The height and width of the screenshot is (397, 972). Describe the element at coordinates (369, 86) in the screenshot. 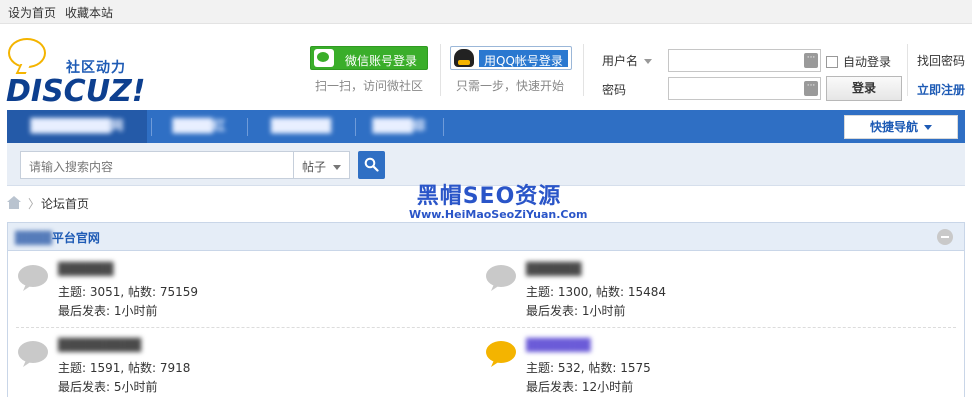

I see `wechat-login-subtext: 扫一扫，访问微社区` at that location.